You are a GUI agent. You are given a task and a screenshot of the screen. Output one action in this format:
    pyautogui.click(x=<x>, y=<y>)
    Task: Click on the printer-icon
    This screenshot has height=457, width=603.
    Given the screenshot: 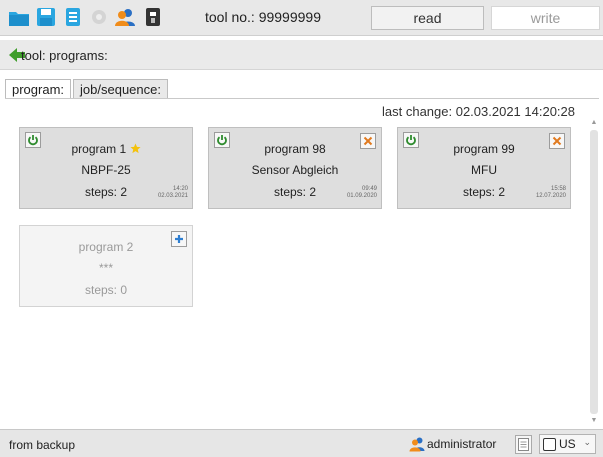 What is the action you would take?
    pyautogui.click(x=73, y=17)
    